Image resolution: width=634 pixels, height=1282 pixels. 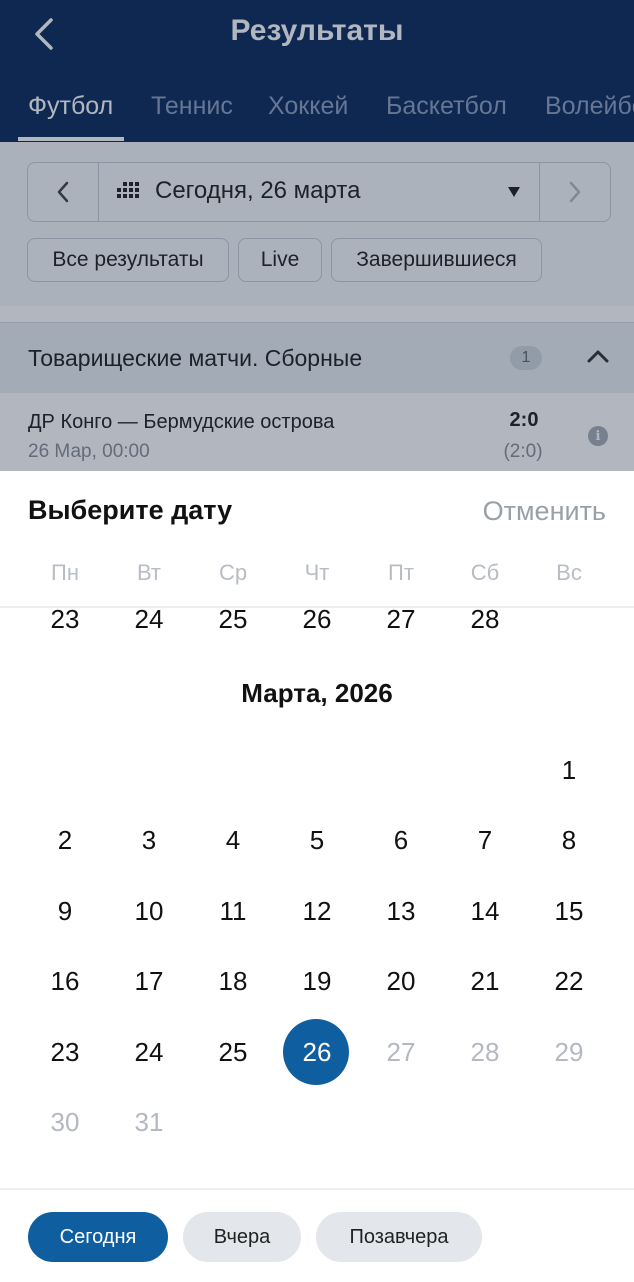 I want to click on calendar-day-number: 18, so click(x=233, y=981).